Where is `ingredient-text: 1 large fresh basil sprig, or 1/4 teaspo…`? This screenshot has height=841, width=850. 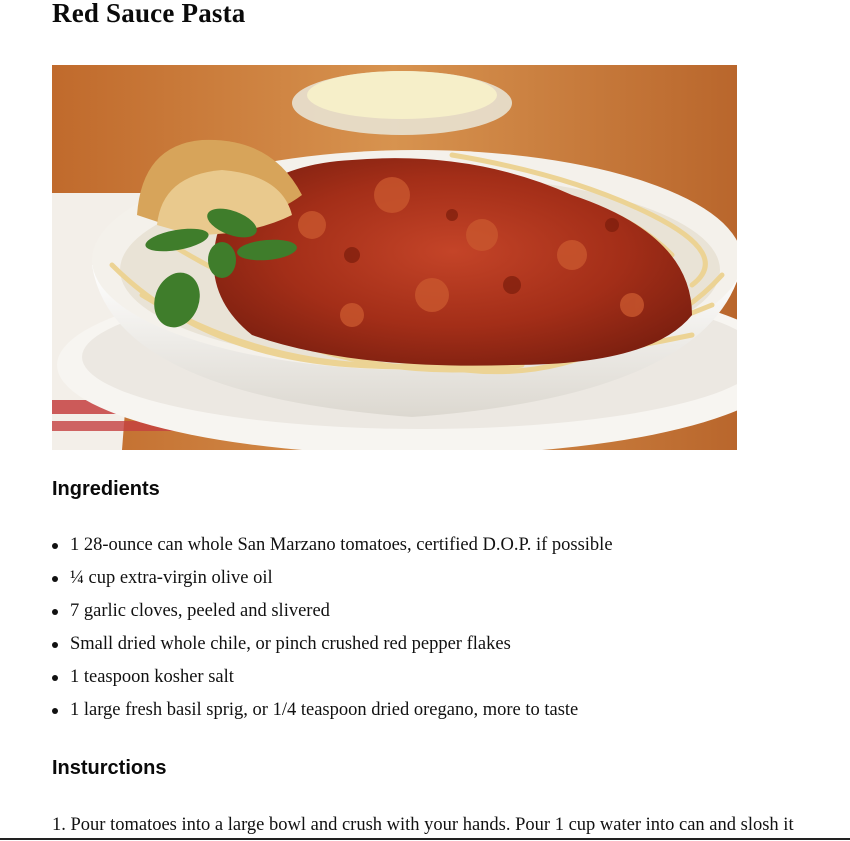 ingredient-text: 1 large fresh basil sprig, or 1/4 teaspo… is located at coordinates (324, 710).